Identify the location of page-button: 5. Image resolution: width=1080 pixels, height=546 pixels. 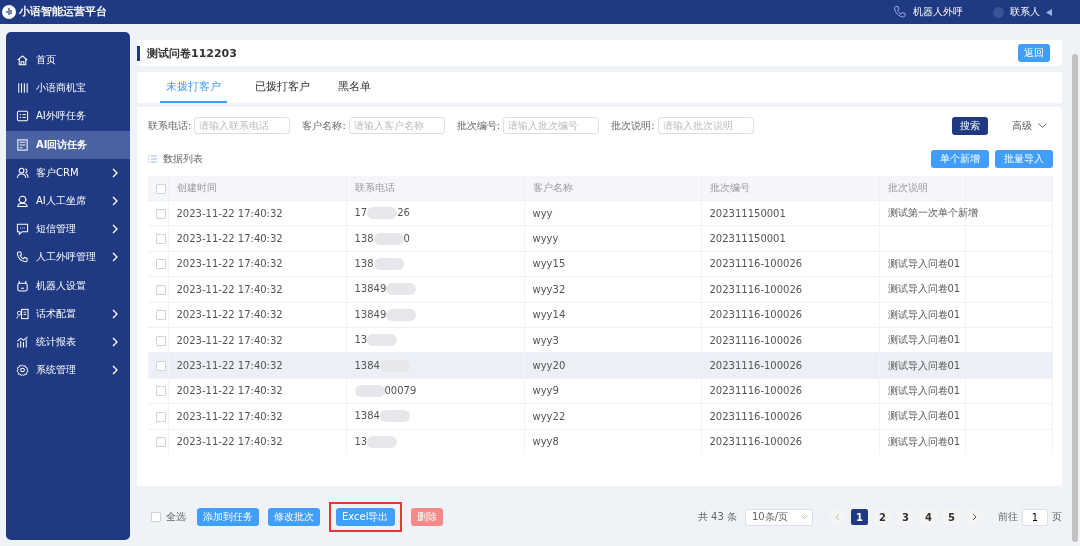
(951, 517).